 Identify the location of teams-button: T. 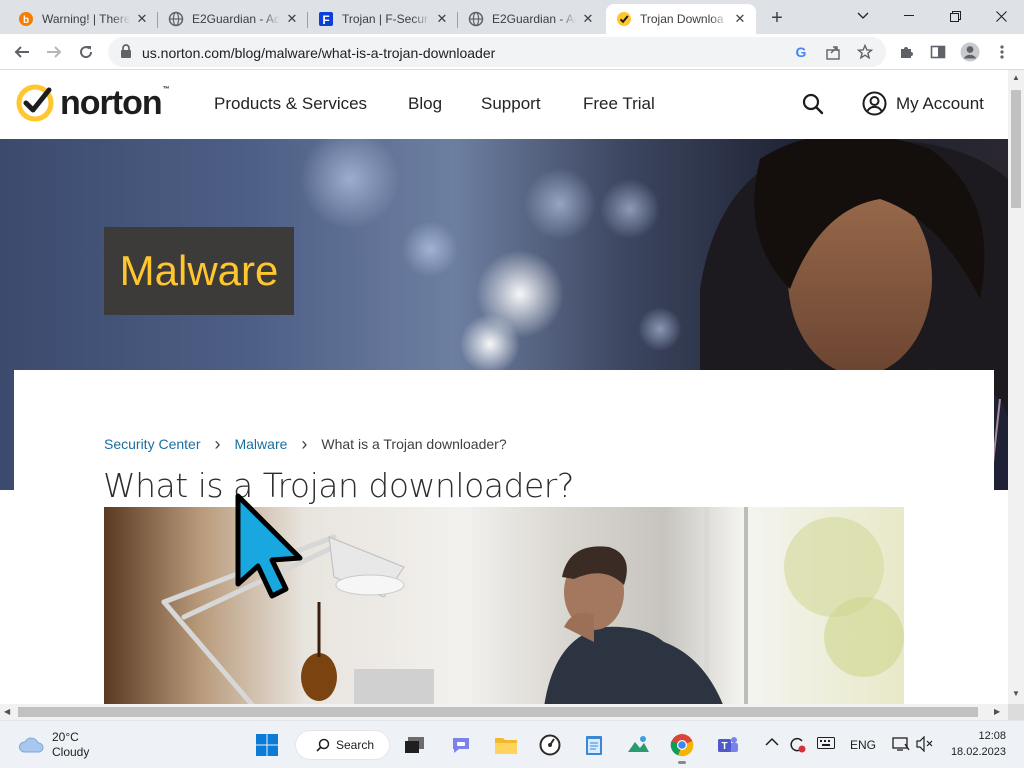
(728, 745).